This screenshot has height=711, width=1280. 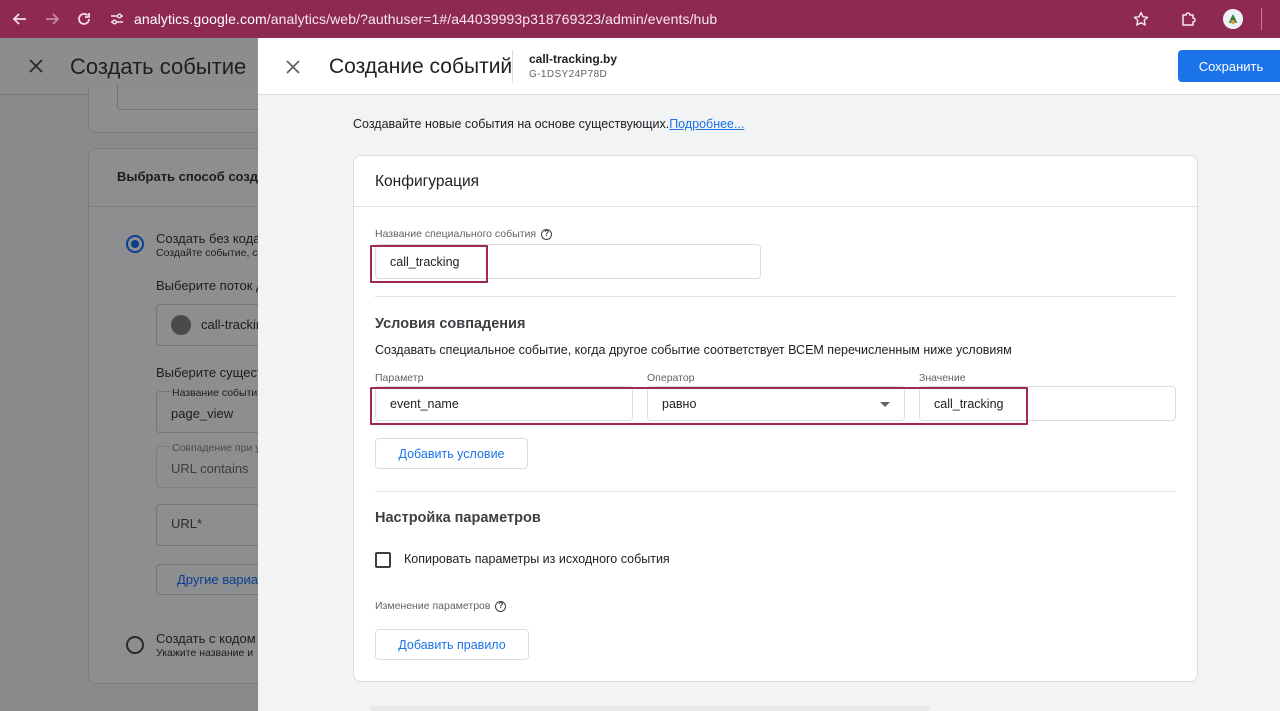 What do you see at coordinates (512, 66) in the screenshot?
I see `header-divider` at bounding box center [512, 66].